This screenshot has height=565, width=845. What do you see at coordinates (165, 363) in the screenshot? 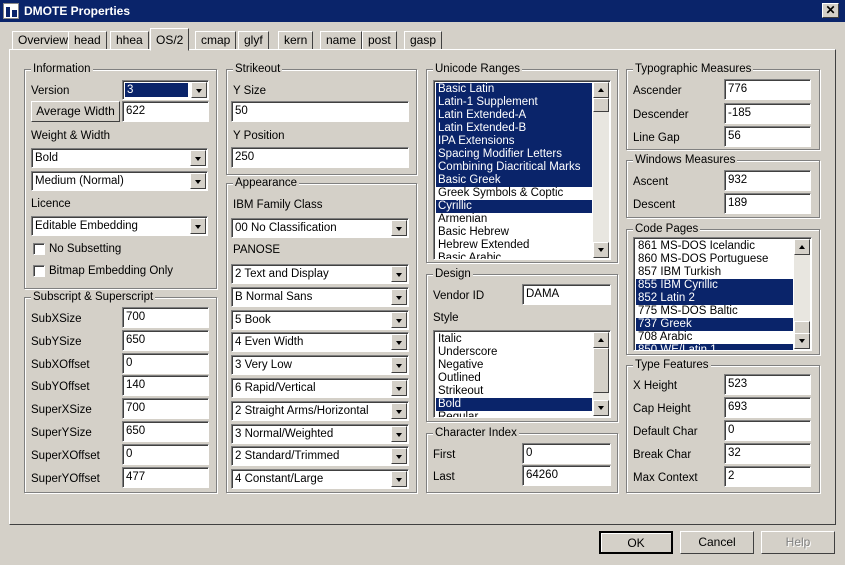
I see `subxoffset-input: 0` at bounding box center [165, 363].